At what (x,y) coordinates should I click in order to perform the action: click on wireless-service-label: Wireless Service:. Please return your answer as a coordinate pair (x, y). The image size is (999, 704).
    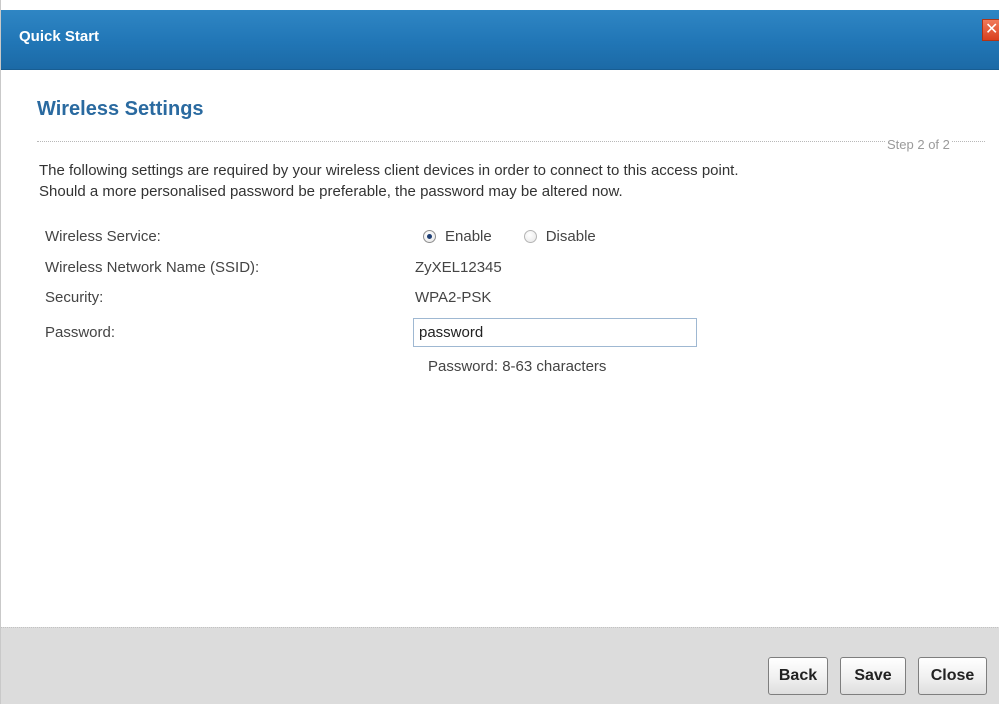
    Looking at the image, I should click on (103, 236).